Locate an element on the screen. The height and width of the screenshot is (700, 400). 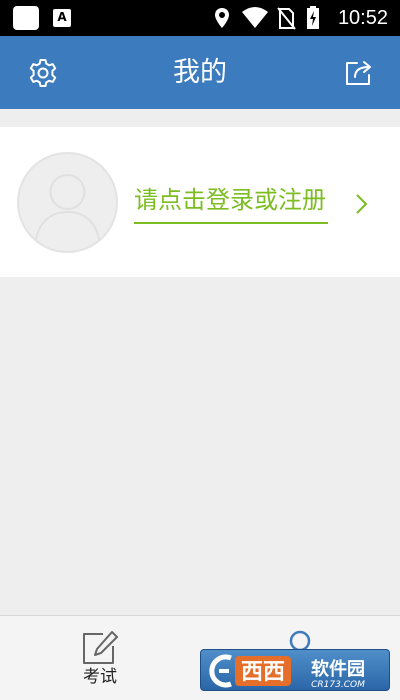
app-header: 我的 is located at coordinates (200, 72).